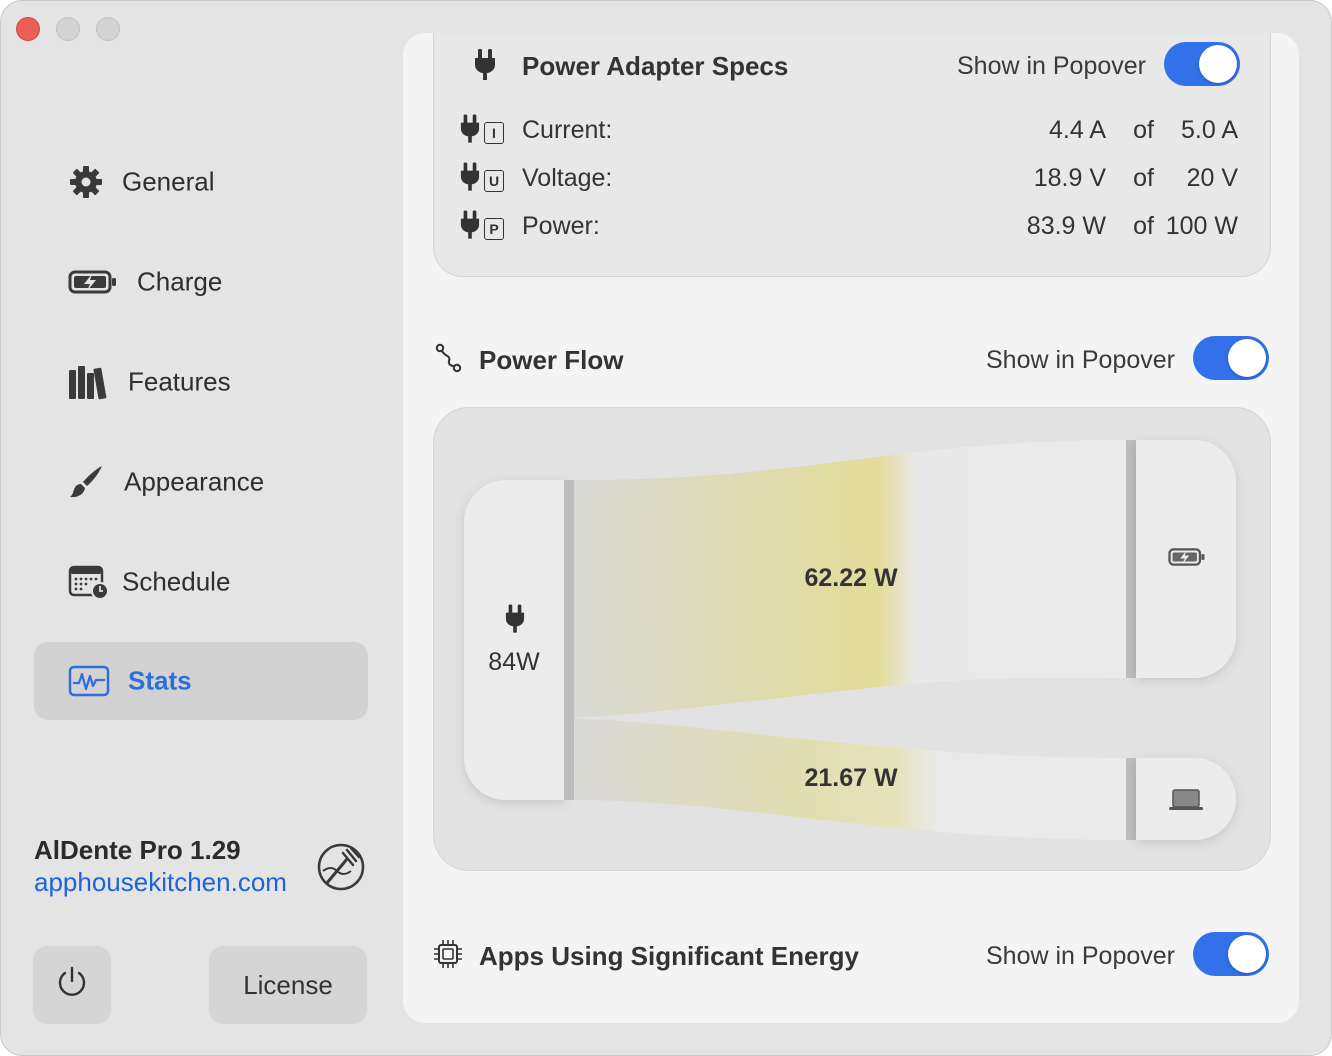  What do you see at coordinates (1066, 226) in the screenshot?
I see `spec-value: 83.9 W` at bounding box center [1066, 226].